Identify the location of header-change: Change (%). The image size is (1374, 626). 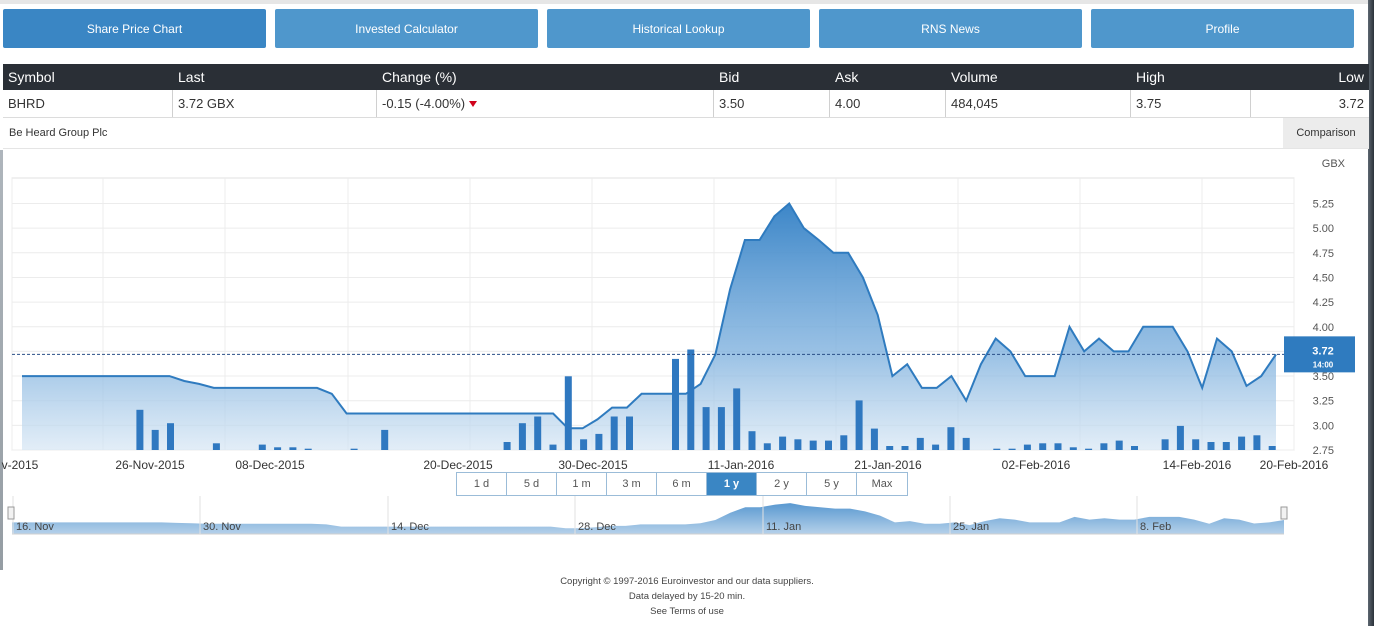
(419, 77).